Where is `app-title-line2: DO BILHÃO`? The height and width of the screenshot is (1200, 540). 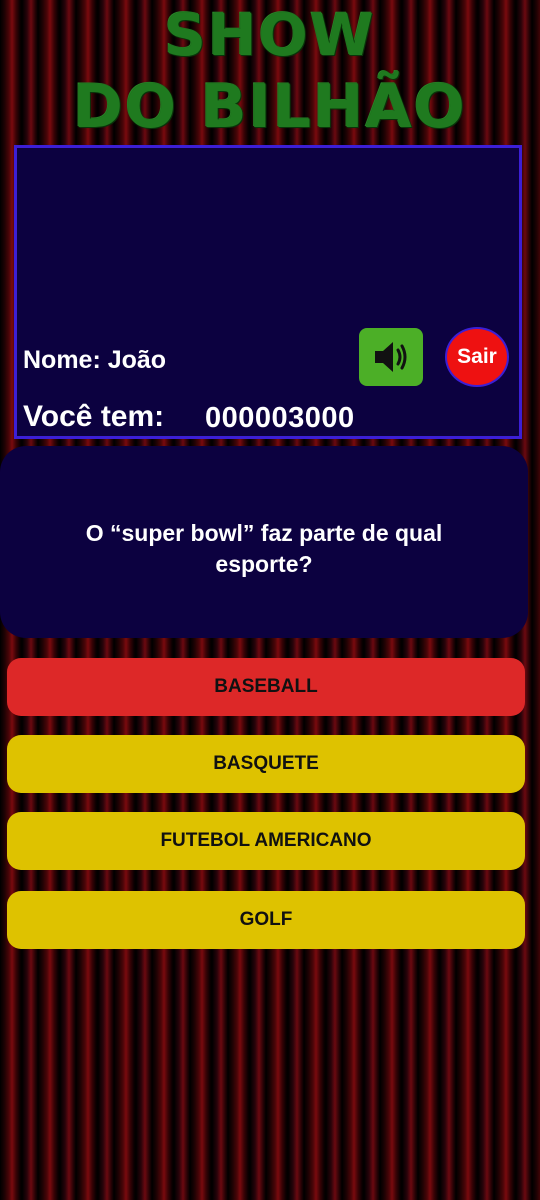 app-title-line2: DO BILHÃO is located at coordinates (270, 107).